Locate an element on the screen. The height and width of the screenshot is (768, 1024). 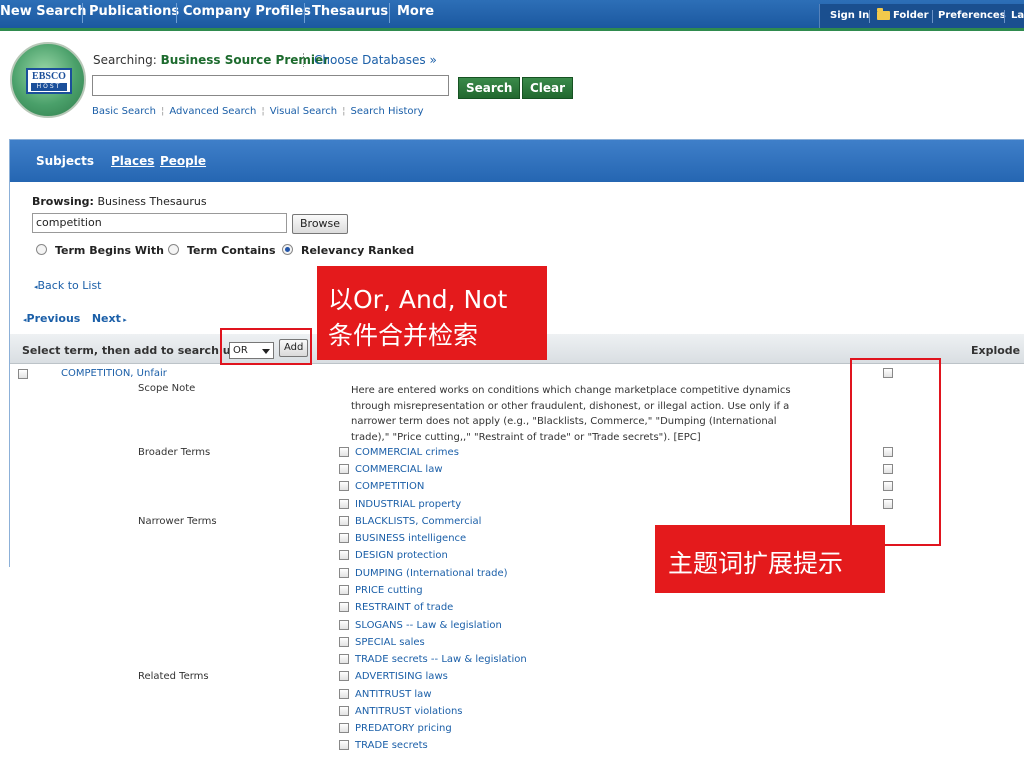
checkbox-main-term is located at coordinates (23, 374).